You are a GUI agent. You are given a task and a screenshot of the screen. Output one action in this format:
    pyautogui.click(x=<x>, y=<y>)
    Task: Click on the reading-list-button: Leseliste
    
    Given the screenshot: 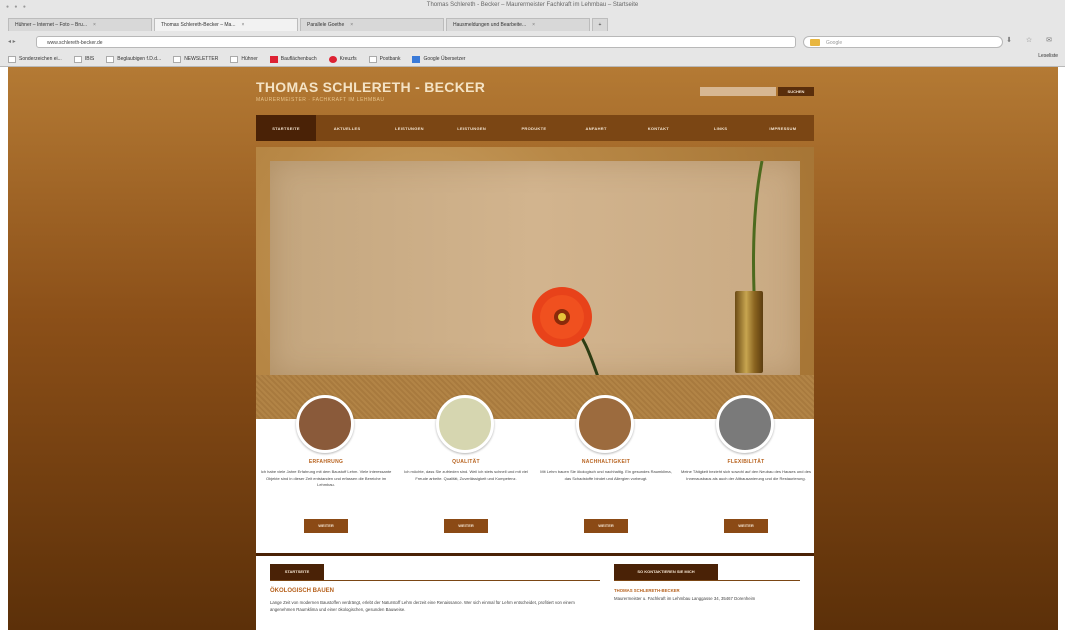 What is the action you would take?
    pyautogui.click(x=1048, y=56)
    